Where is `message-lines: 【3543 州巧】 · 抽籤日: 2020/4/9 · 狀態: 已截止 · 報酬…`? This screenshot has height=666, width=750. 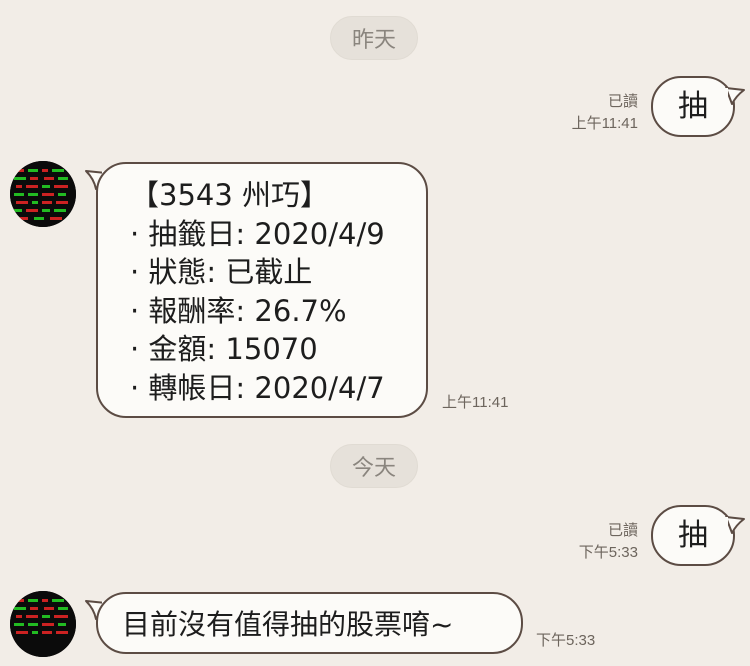
message-lines: 【3543 州巧】 · 抽籤日: 2020/4/9 · 狀態: 已截止 · 報酬… is located at coordinates (257, 291).